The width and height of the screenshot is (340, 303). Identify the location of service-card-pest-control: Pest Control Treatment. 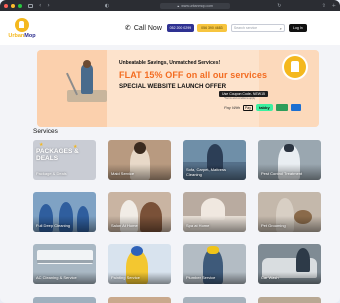
(289, 160).